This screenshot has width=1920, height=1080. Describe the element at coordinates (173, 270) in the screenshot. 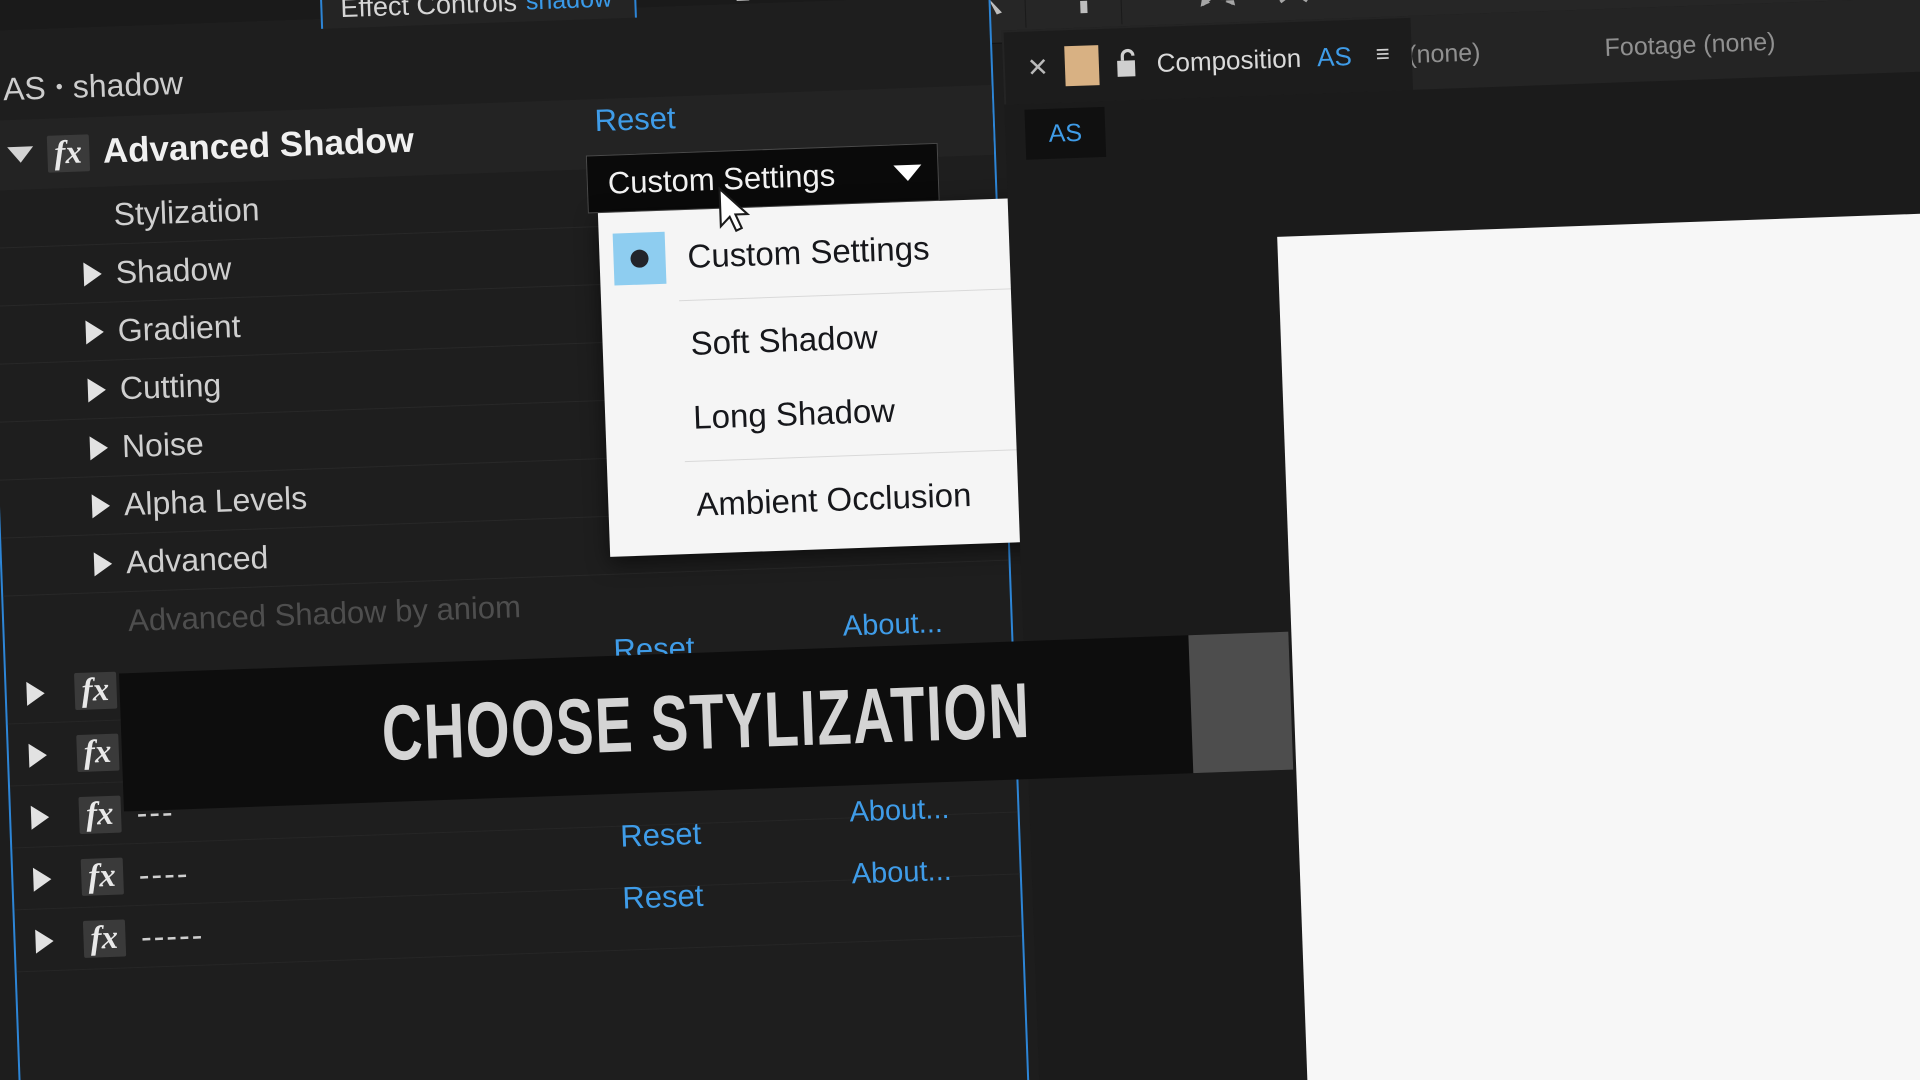

I see `property-label: Shadow` at that location.